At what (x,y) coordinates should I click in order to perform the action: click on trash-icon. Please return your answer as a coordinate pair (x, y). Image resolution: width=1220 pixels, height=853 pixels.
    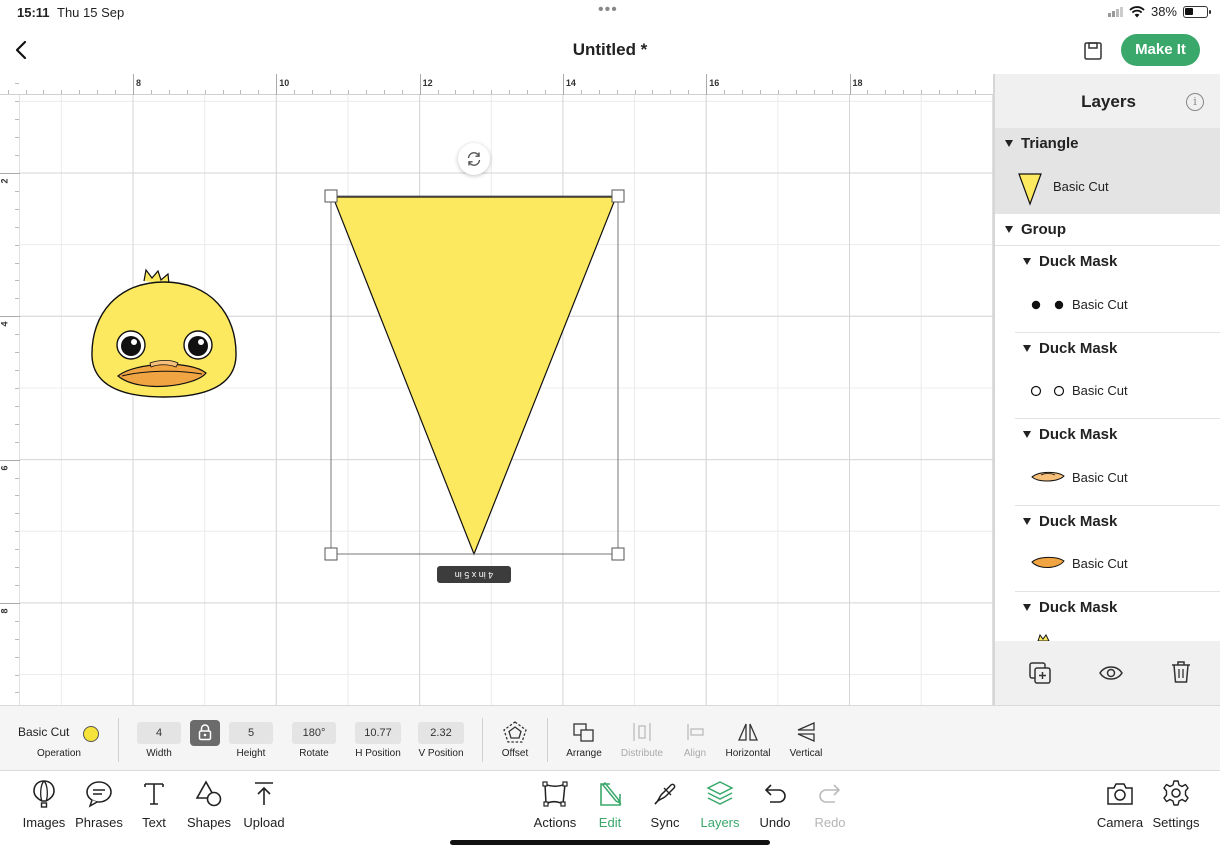
    Looking at the image, I should click on (1181, 672).